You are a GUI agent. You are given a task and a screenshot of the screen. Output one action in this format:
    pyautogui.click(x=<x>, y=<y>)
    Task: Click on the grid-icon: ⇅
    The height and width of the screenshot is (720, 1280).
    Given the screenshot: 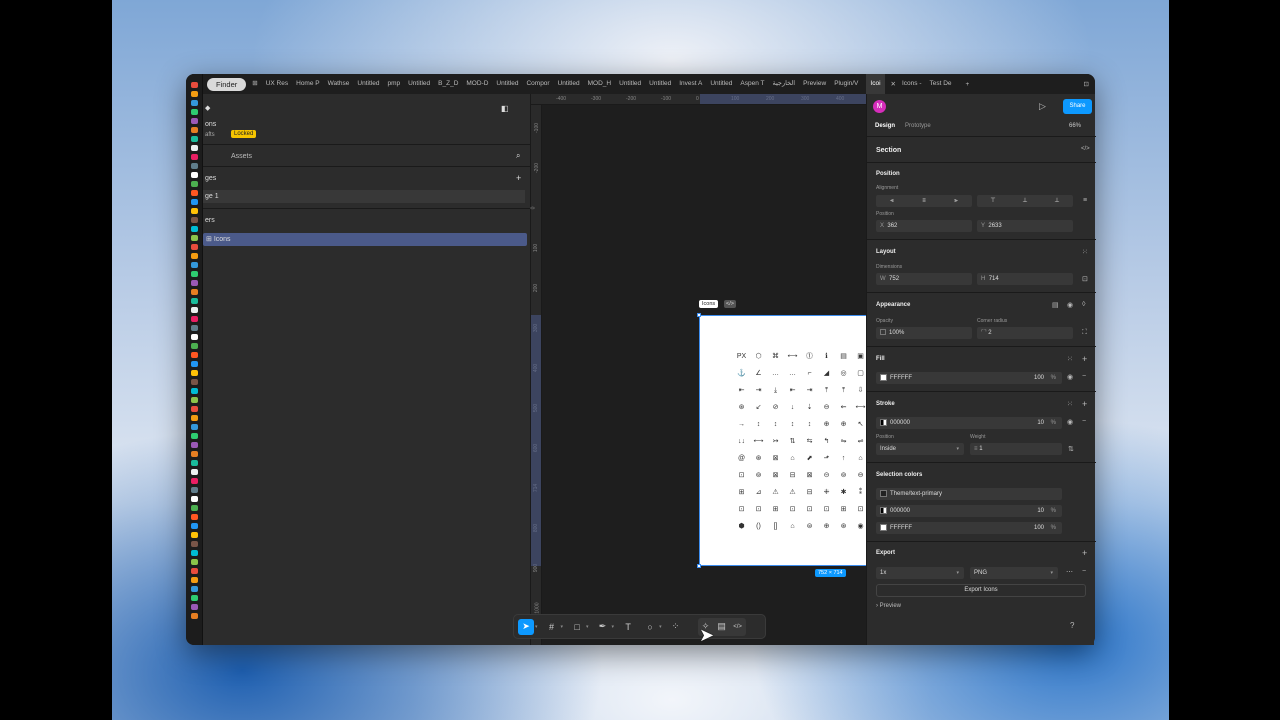 What is the action you would take?
    pyautogui.click(x=792, y=441)
    